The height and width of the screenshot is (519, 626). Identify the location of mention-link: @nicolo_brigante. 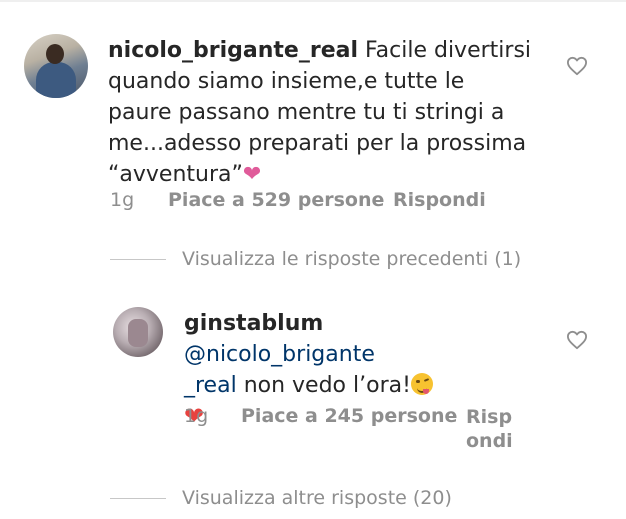
(279, 354).